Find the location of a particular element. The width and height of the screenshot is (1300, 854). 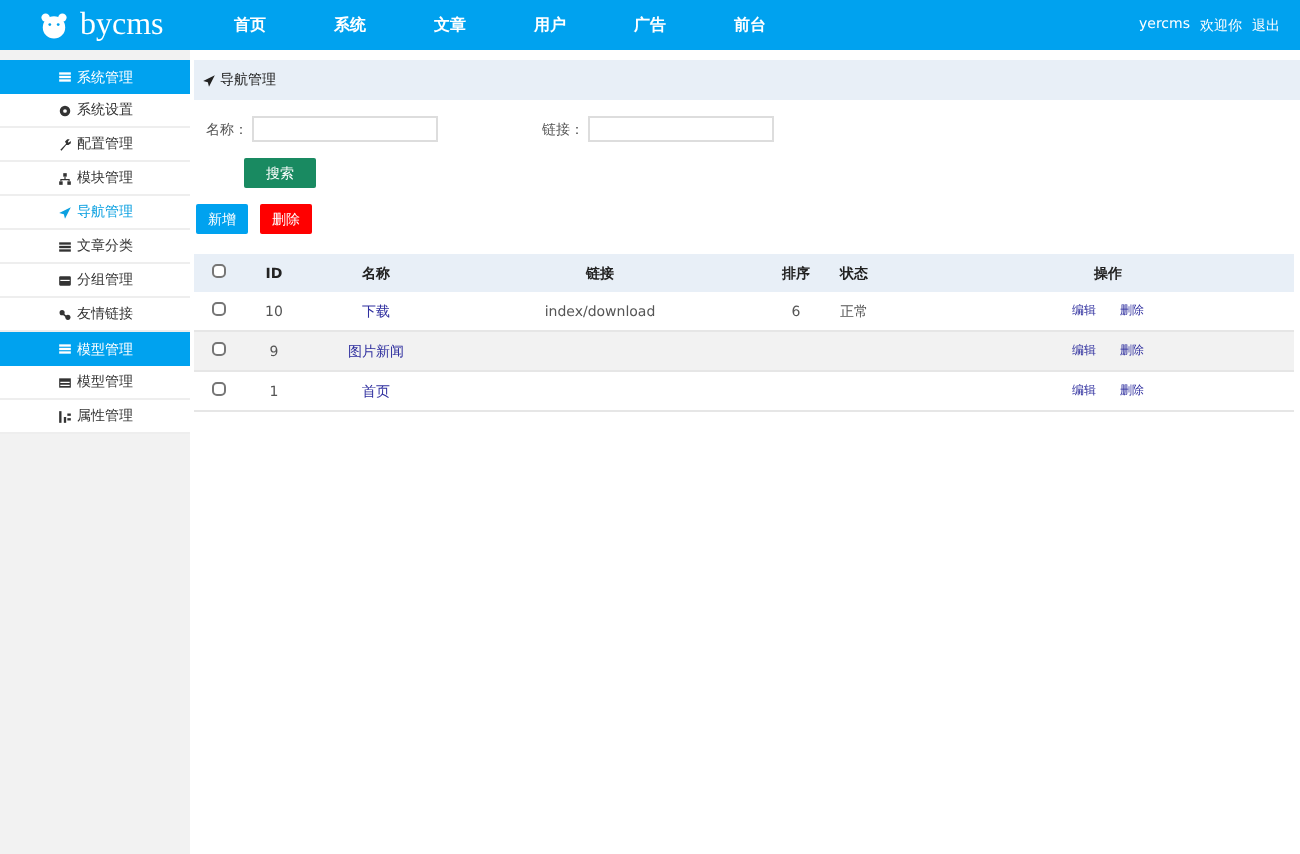

link-icon is located at coordinates (64, 314).